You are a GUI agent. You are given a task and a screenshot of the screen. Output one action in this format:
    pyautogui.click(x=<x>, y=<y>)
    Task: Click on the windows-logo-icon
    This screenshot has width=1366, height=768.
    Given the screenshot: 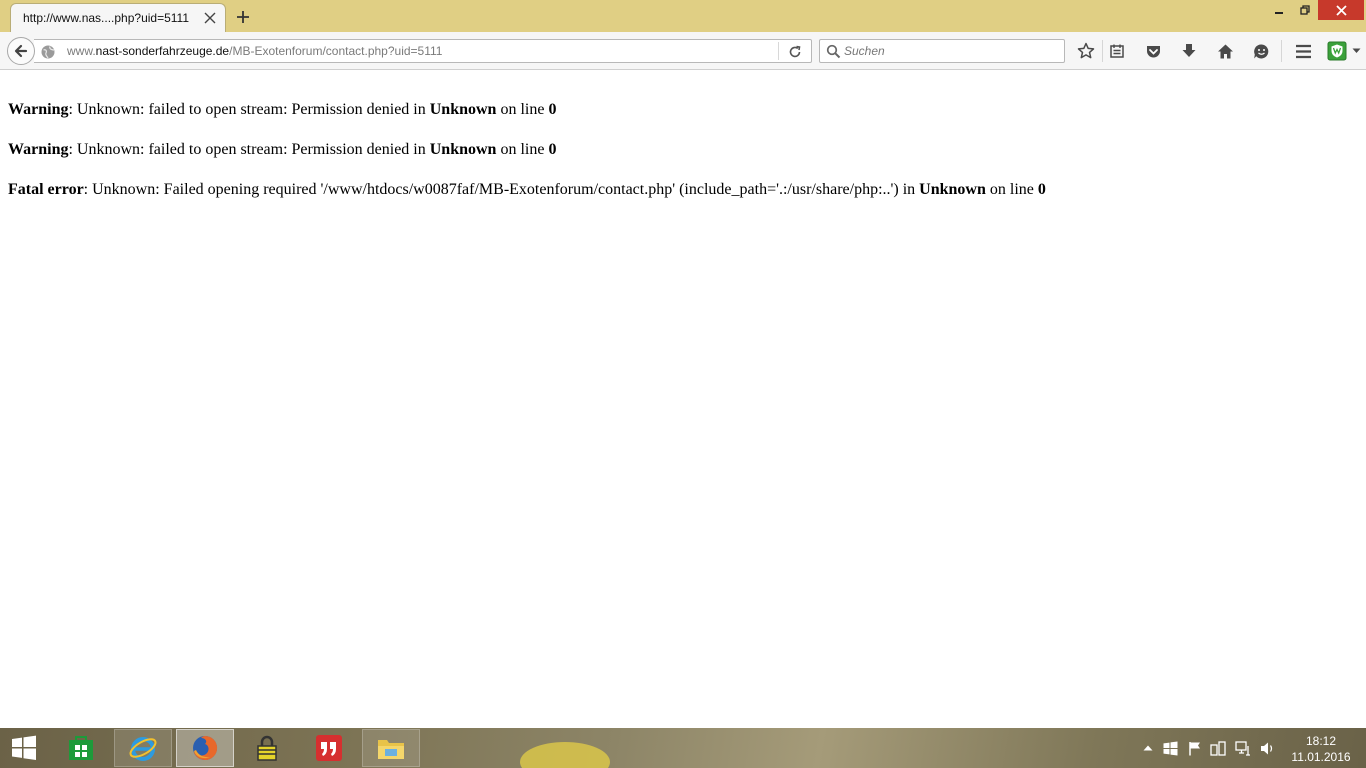 What is the action you would take?
    pyautogui.click(x=24, y=747)
    